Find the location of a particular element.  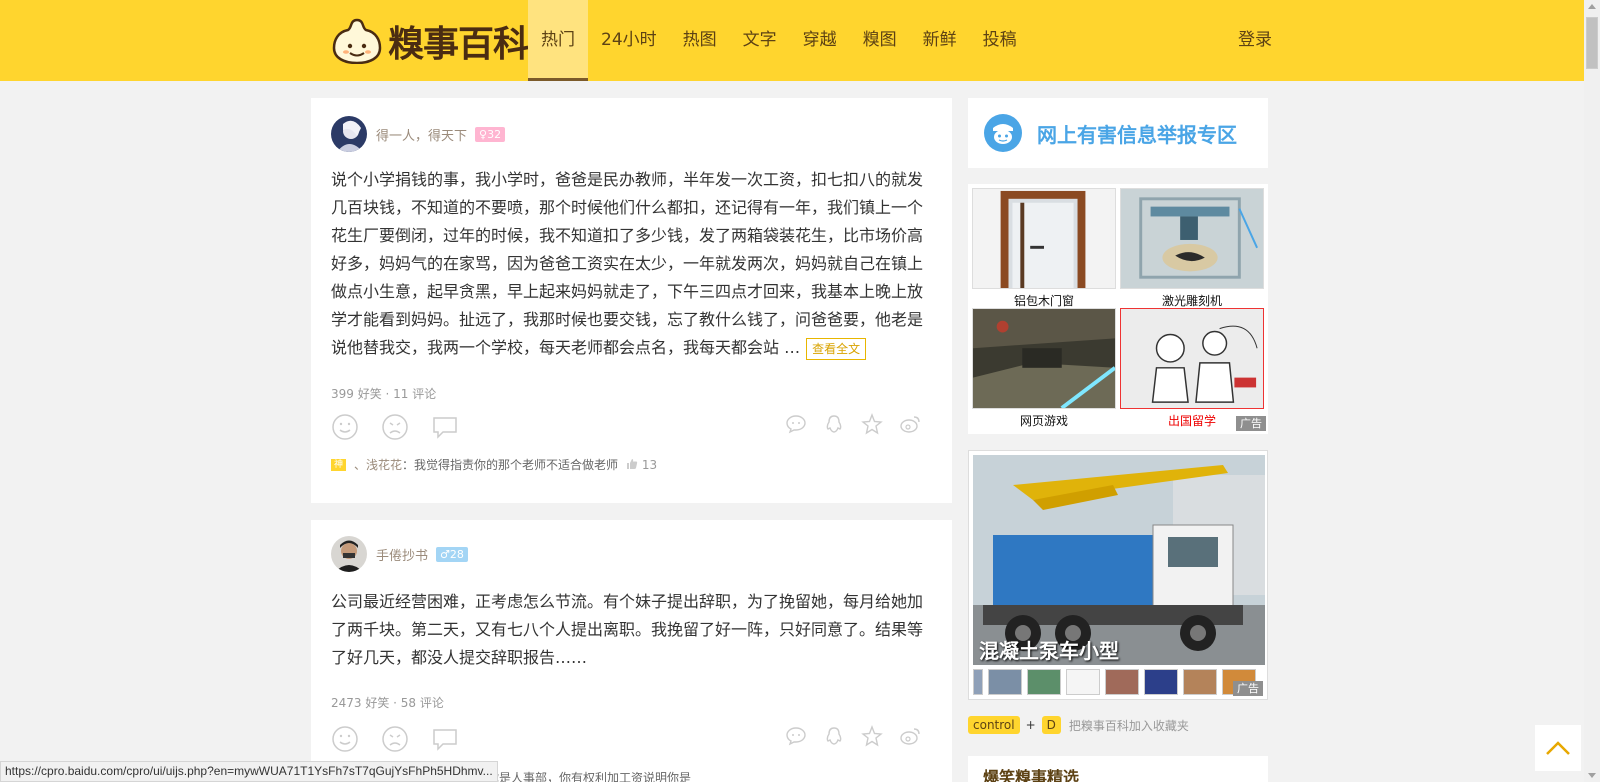

favorite-text: 把糗事百科加入收藏夹 is located at coordinates (1128, 725).